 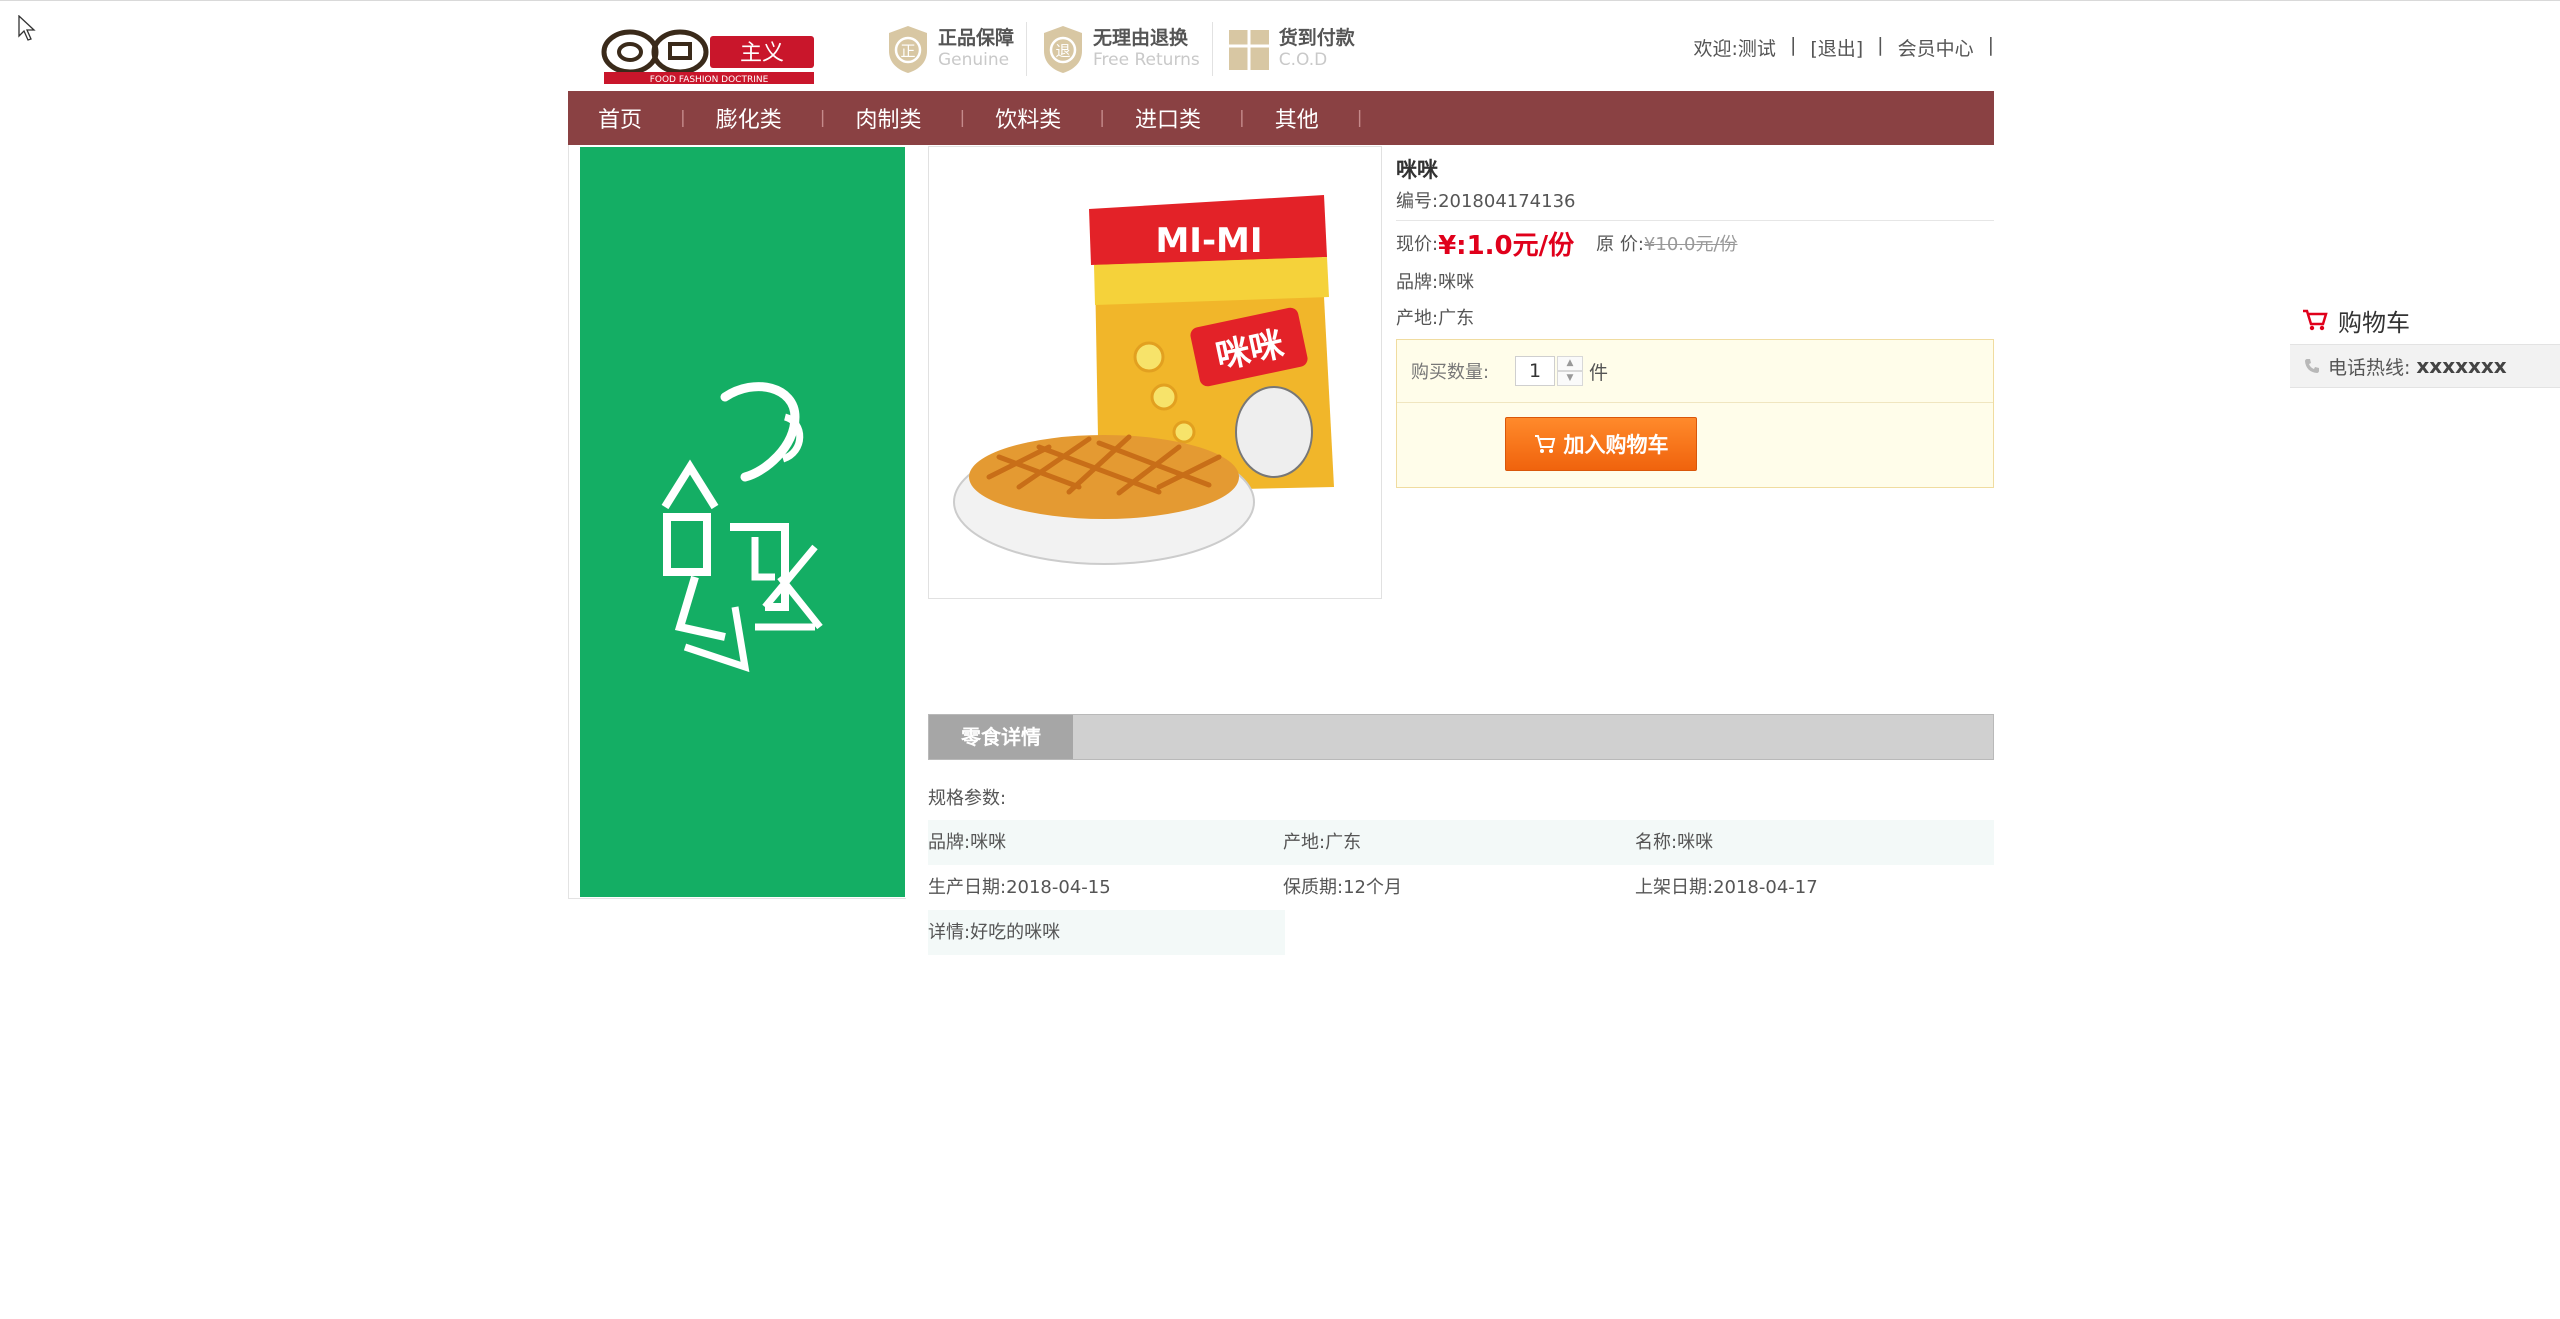 I want to click on nav-item-meat: 肉制类 |, so click(x=896, y=118).